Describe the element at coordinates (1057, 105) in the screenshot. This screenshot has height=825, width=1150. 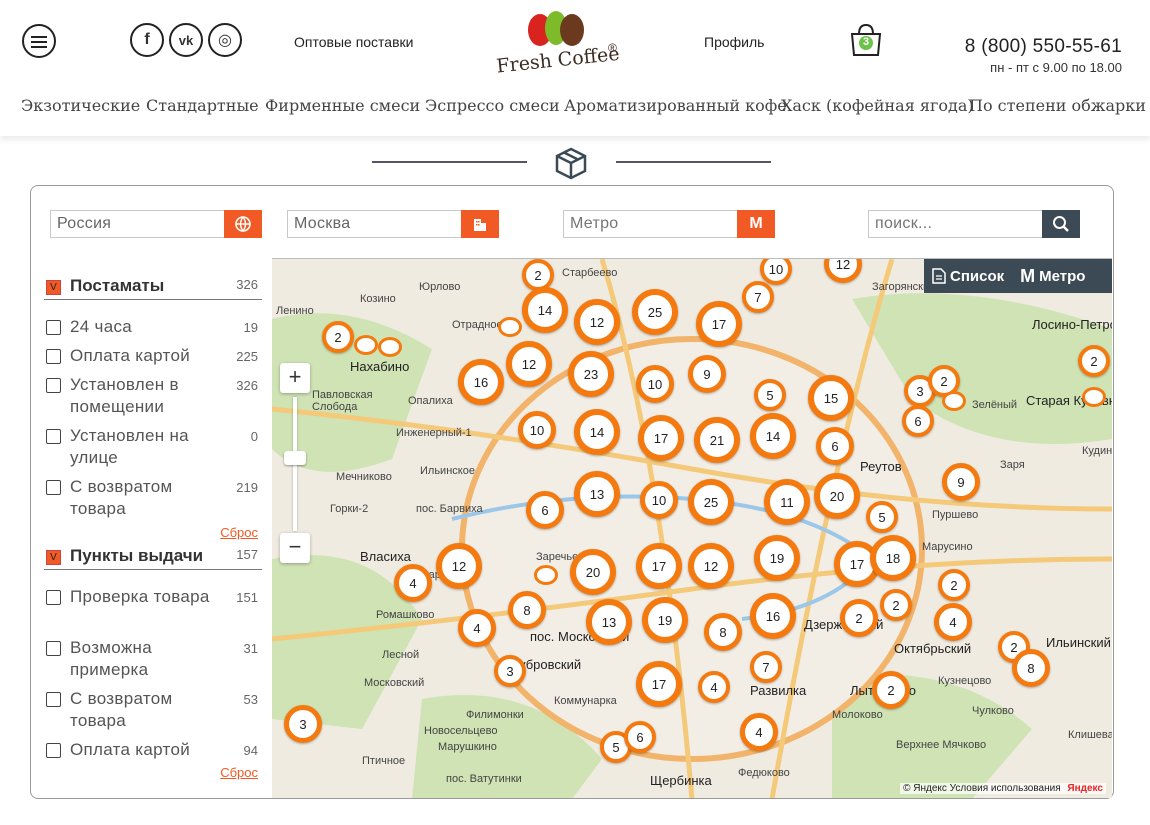
I see `nav-item-roast: По степени обжарки` at that location.